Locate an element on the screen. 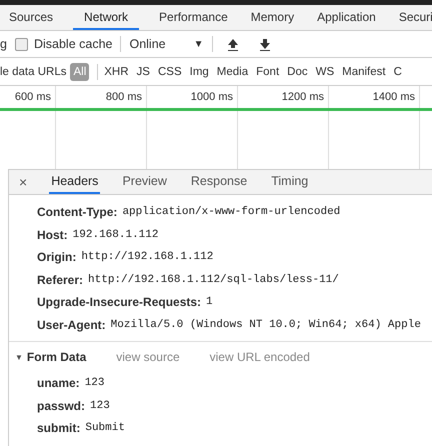  preserve-log-label: g is located at coordinates (3, 44).